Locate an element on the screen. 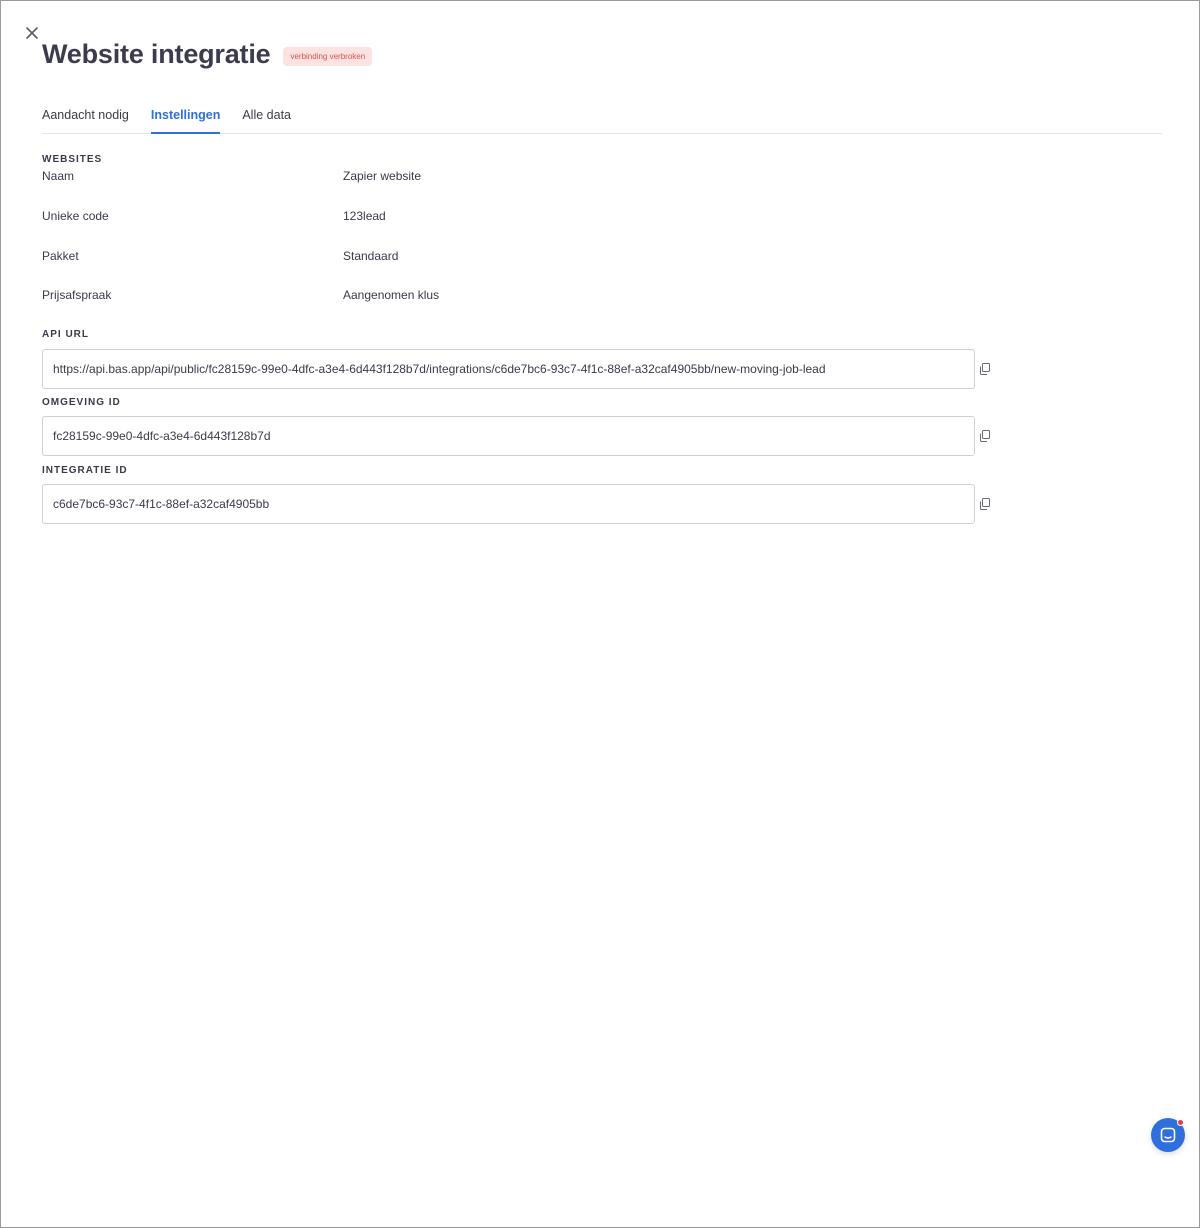 Image resolution: width=1200 pixels, height=1228 pixels. integratie-id-section-label: INTEGRATIE ID is located at coordinates (85, 470).